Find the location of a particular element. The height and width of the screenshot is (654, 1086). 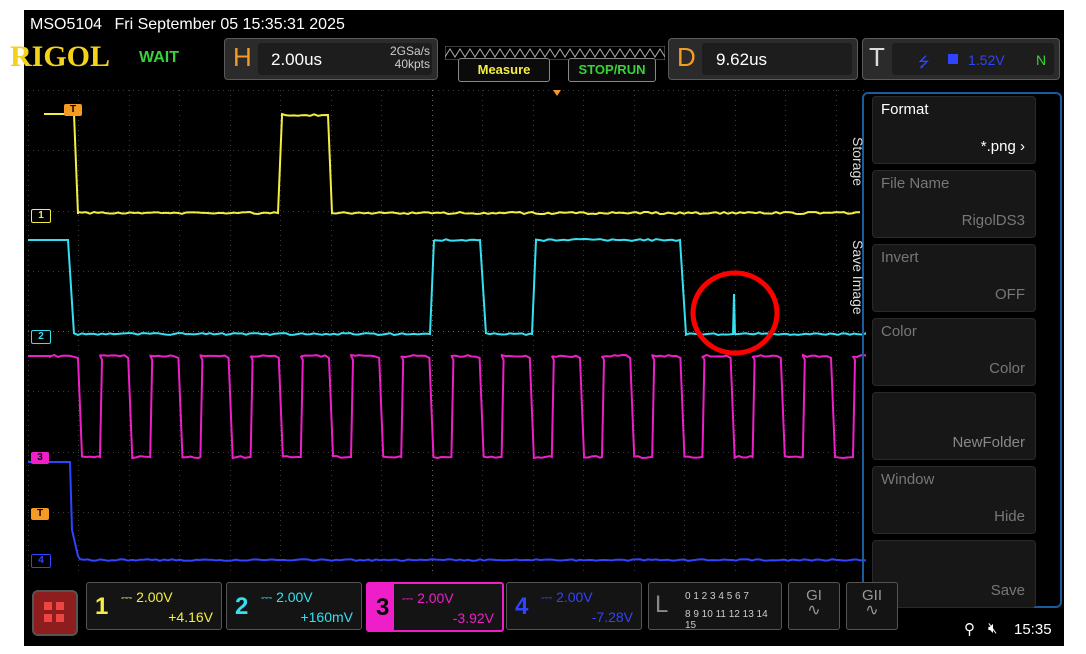

ch2-scale: ⎓ 2.00V is located at coordinates (287, 597).